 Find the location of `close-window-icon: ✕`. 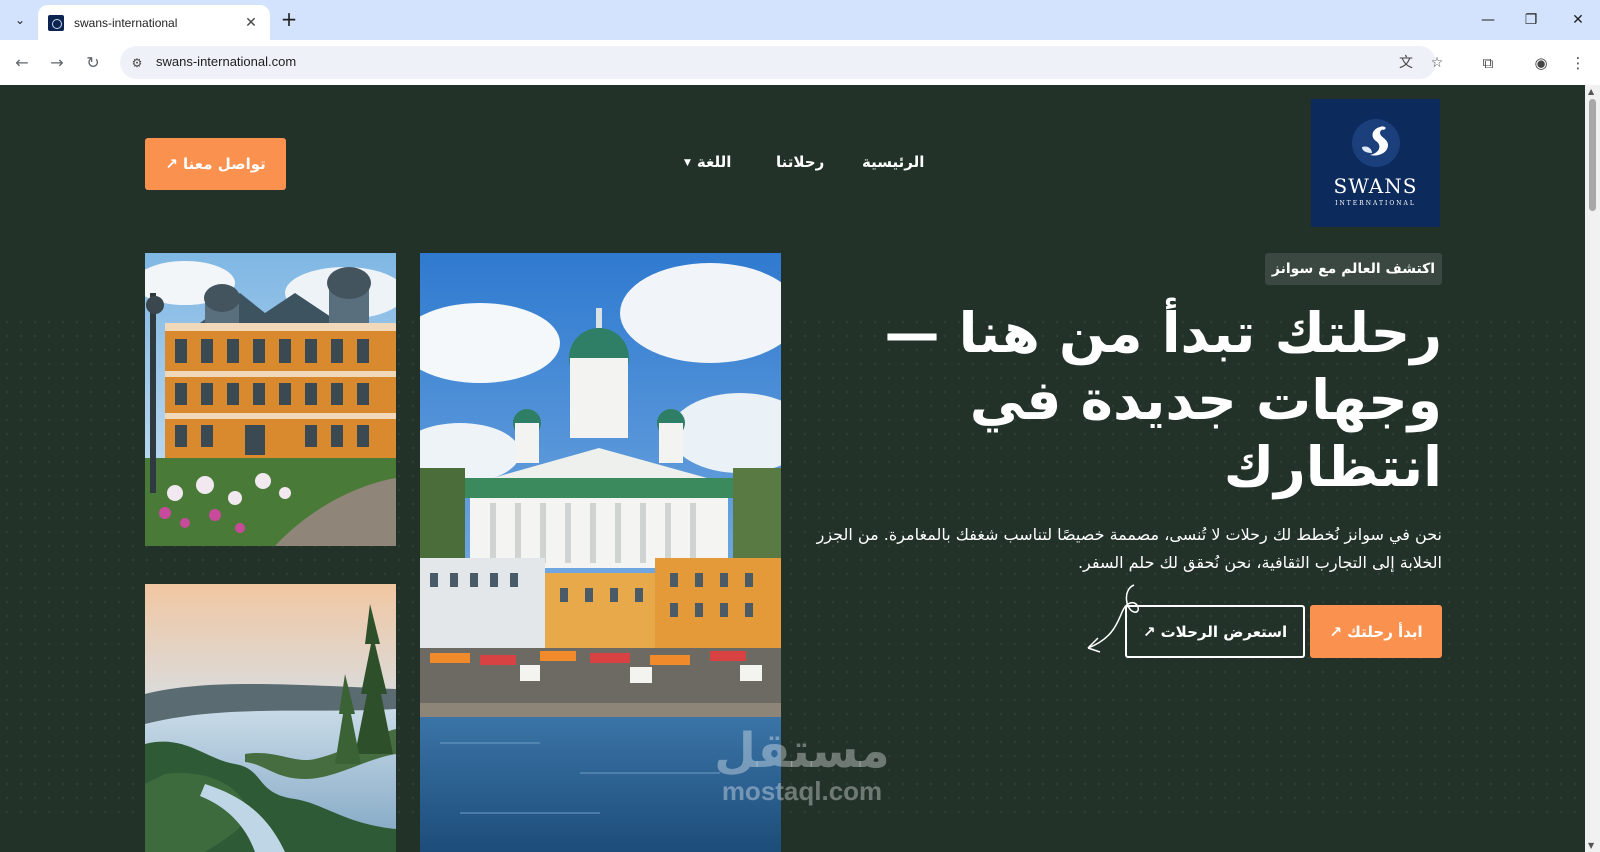

close-window-icon: ✕ is located at coordinates (1578, 20).